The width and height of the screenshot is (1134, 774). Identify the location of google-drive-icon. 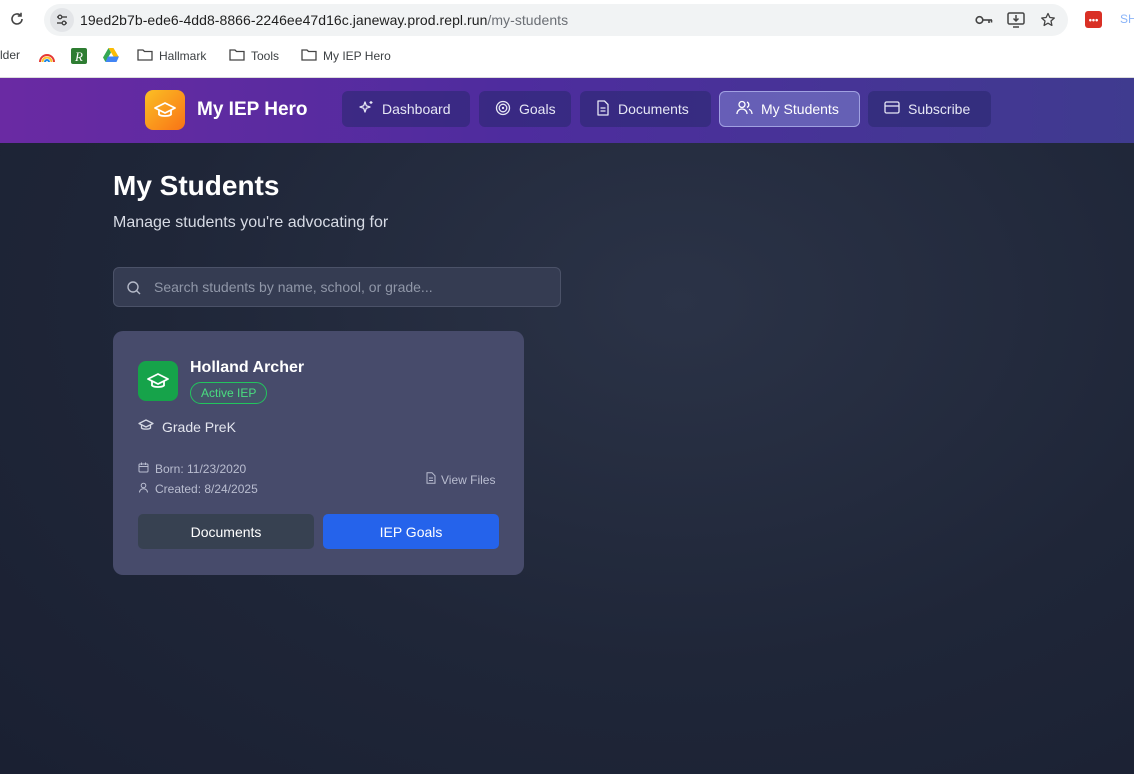
(111, 56).